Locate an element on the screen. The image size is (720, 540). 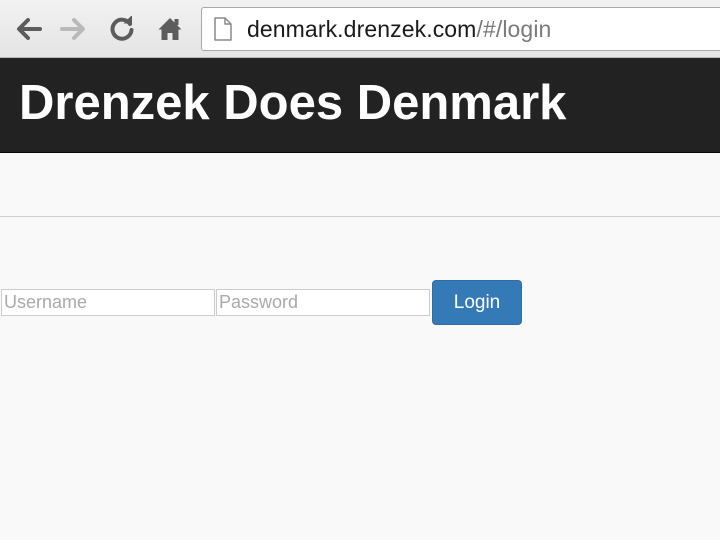
username-input is located at coordinates (108, 302).